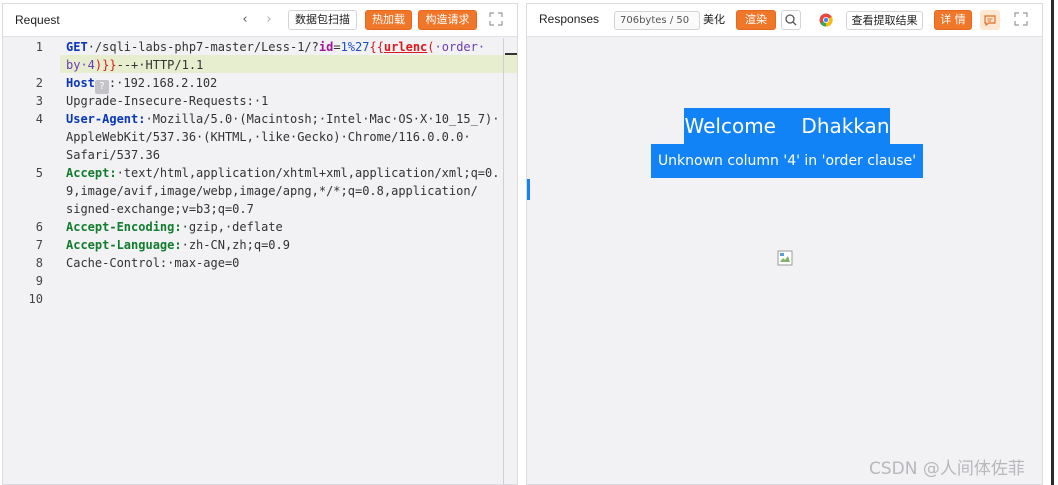 The image size is (1058, 485). What do you see at coordinates (39, 119) in the screenshot?
I see `line-number: 4` at bounding box center [39, 119].